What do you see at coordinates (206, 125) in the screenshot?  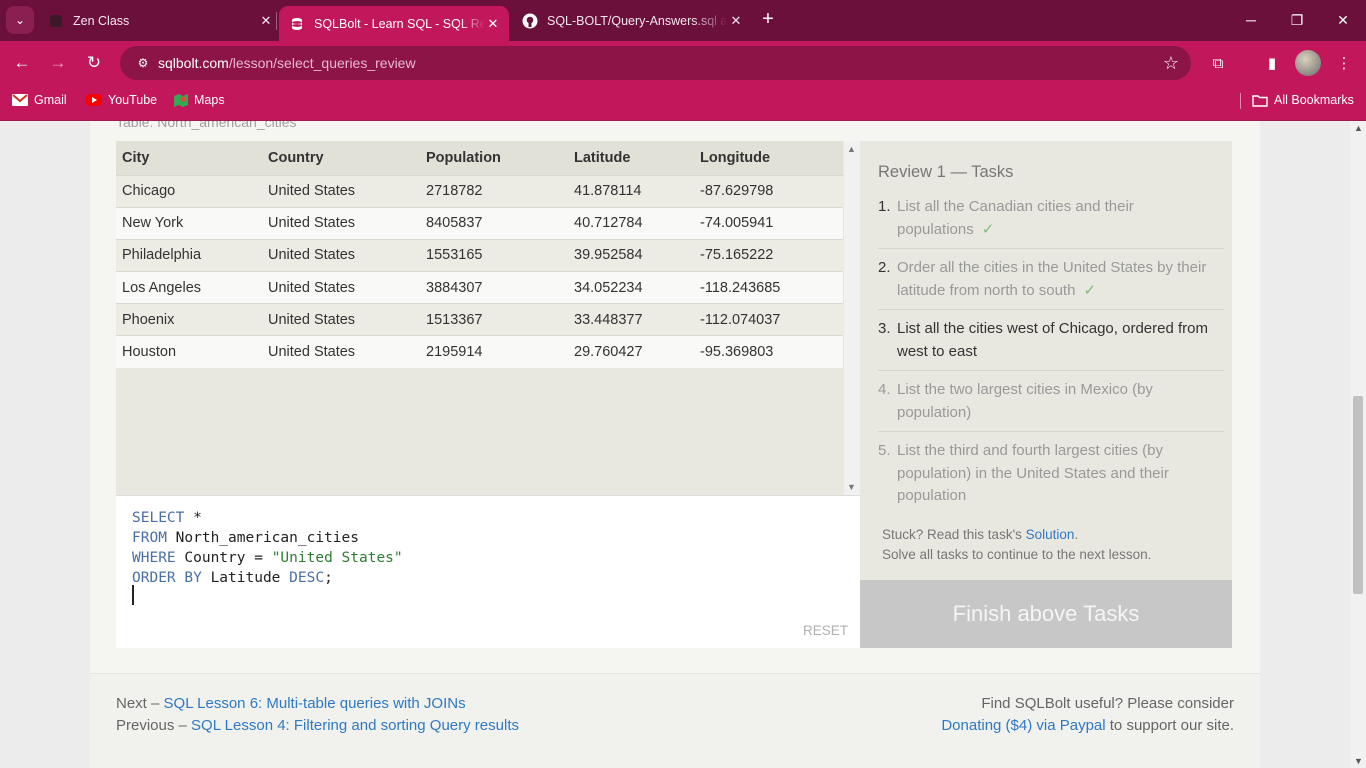 I see `table-caption: Table: North_american_cities` at bounding box center [206, 125].